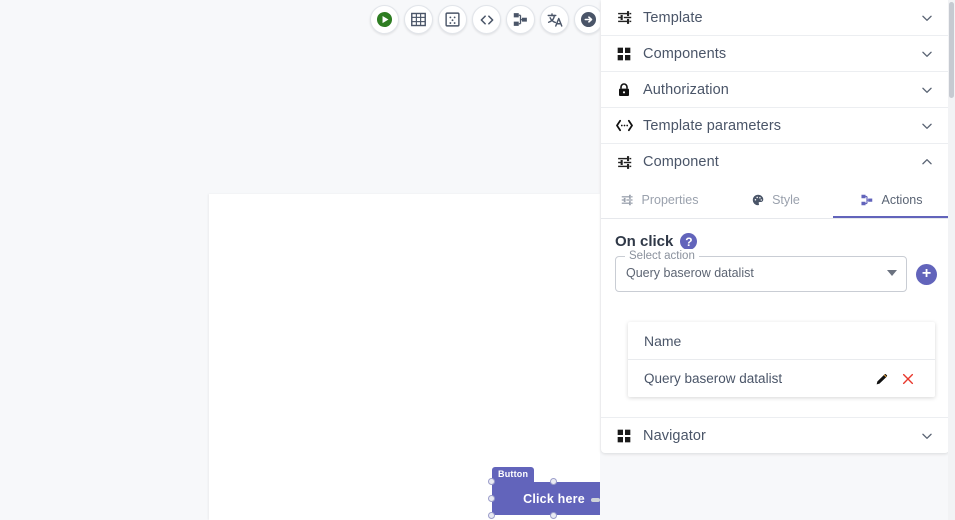 This screenshot has width=955, height=520. I want to click on translate-icon, so click(554, 19).